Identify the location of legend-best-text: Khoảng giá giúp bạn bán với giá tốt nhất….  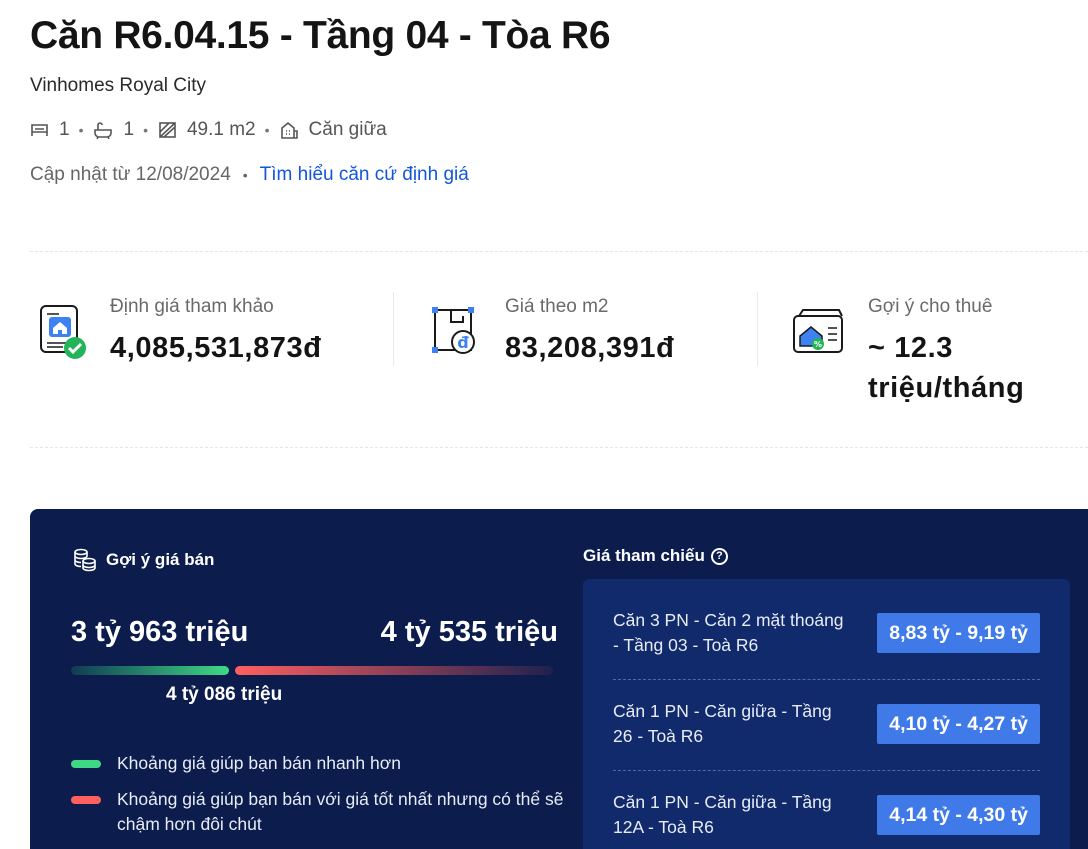
(340, 811).